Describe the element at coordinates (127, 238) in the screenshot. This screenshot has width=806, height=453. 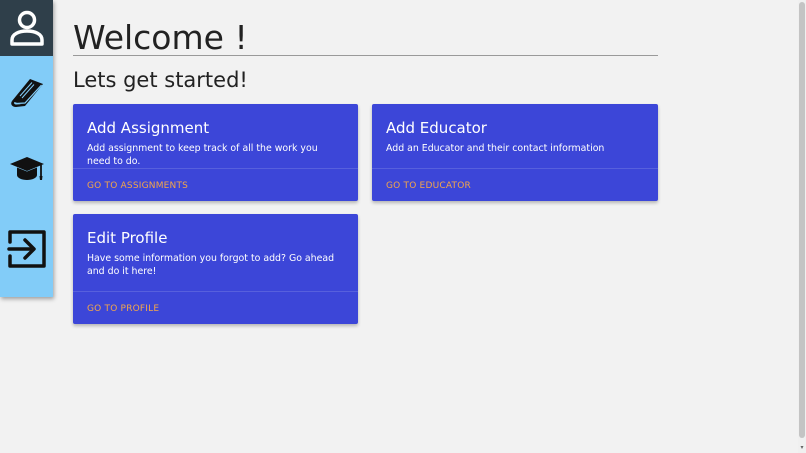
I see `card-title: Edit Profile` at that location.